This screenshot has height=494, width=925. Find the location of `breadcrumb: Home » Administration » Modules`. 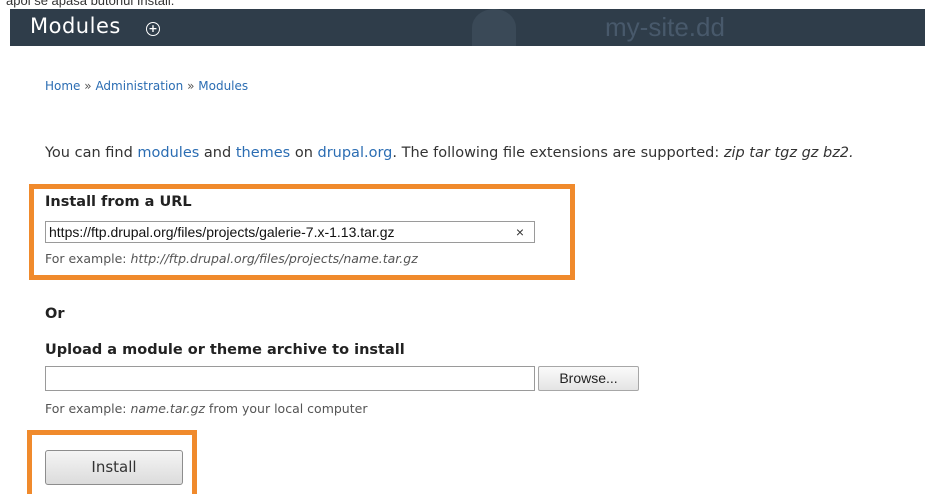

breadcrumb: Home » Administration » Modules is located at coordinates (146, 86).